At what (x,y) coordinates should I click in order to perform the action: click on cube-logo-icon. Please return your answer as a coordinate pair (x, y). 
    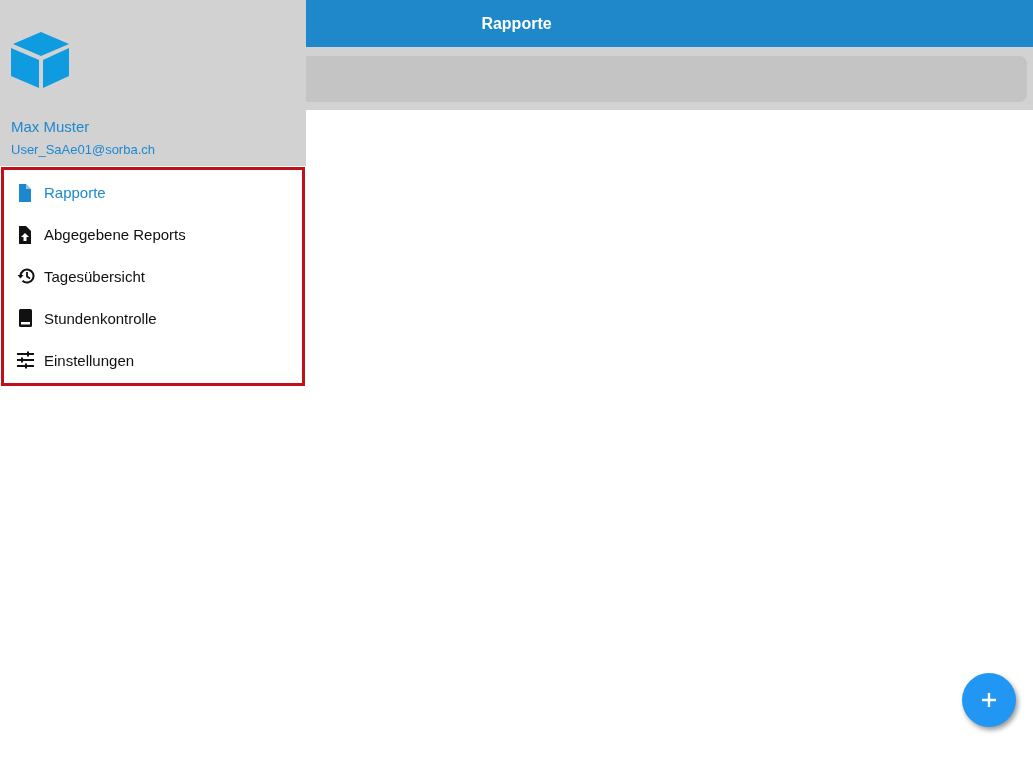
    Looking at the image, I should click on (41, 60).